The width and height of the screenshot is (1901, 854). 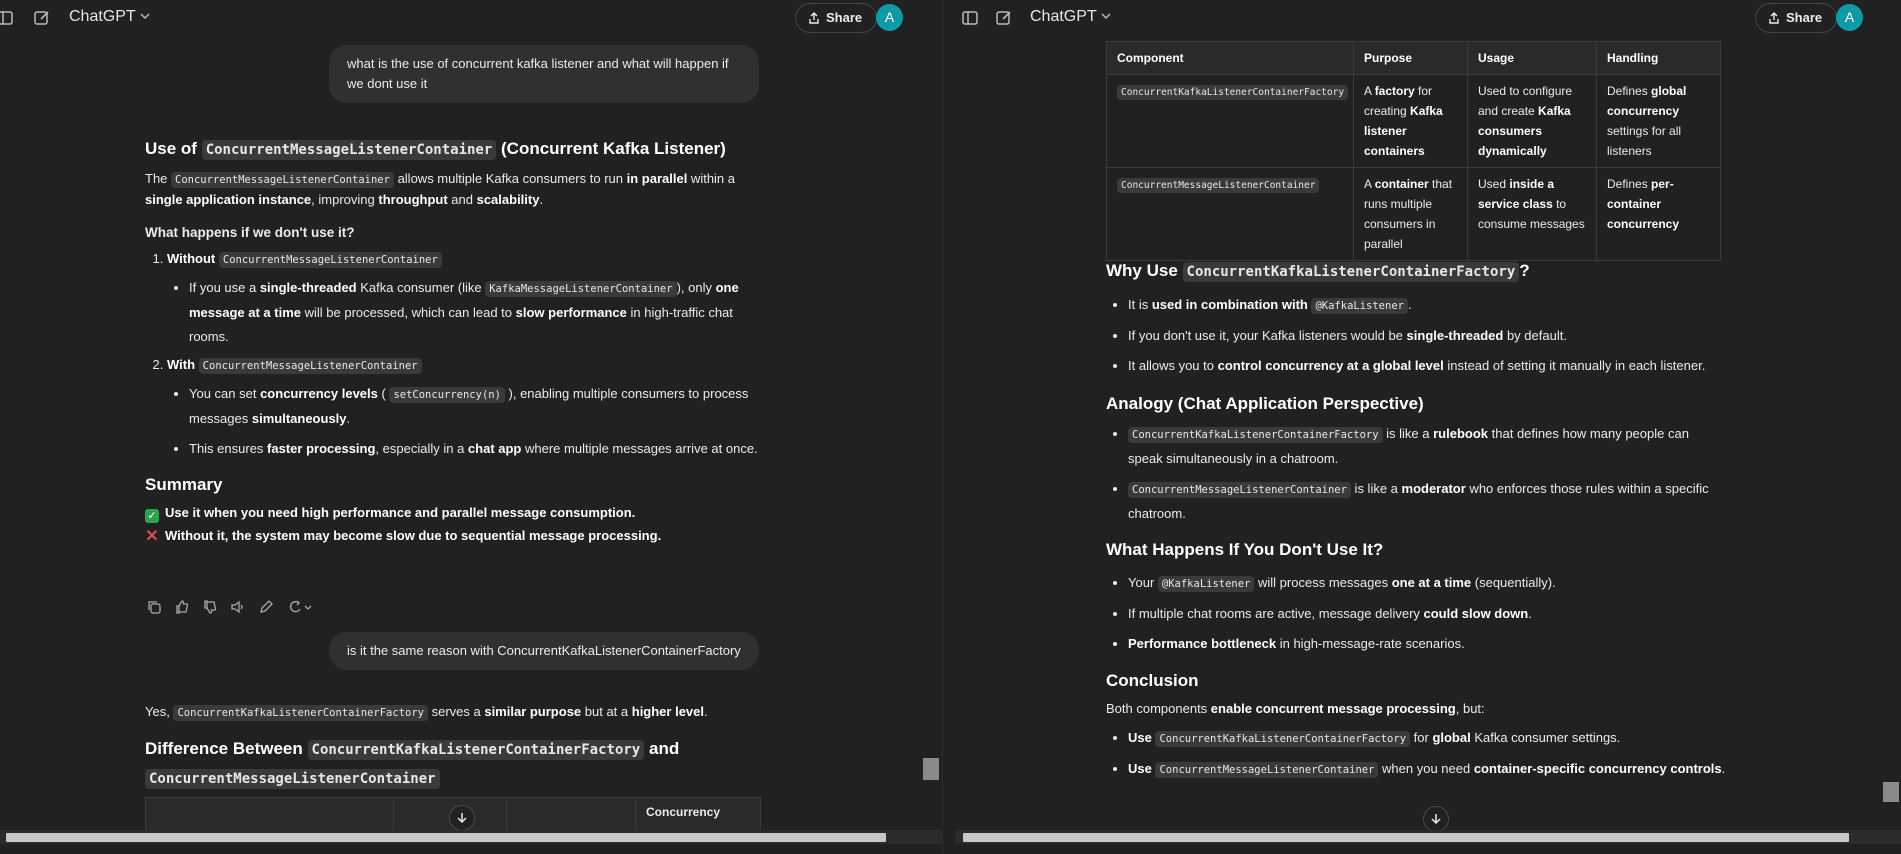 What do you see at coordinates (606, 711) in the screenshot?
I see `text: but at a` at bounding box center [606, 711].